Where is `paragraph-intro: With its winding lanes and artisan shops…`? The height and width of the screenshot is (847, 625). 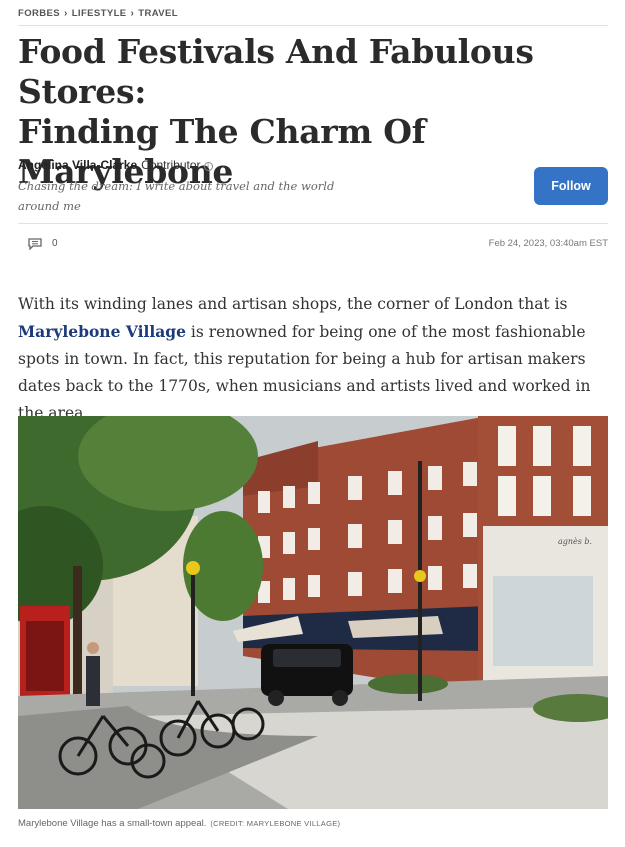 paragraph-intro: With its winding lanes and artisan shops… is located at coordinates (293, 304).